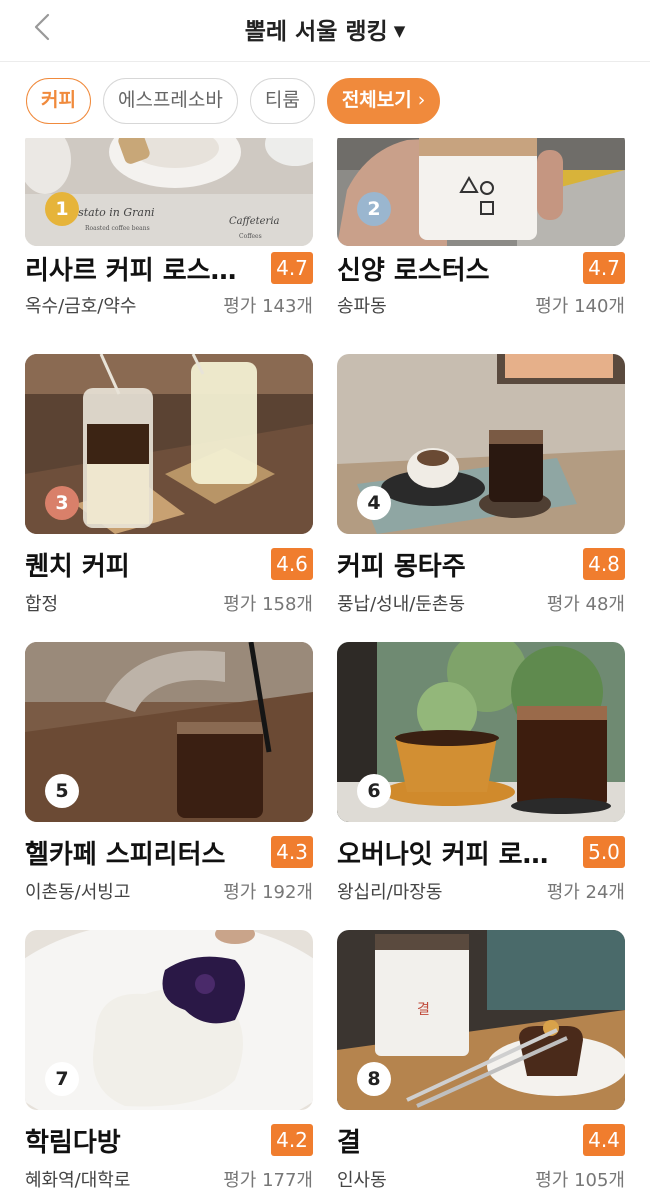  What do you see at coordinates (399, 31) in the screenshot?
I see `caret-down-icon: ▼` at bounding box center [399, 31].